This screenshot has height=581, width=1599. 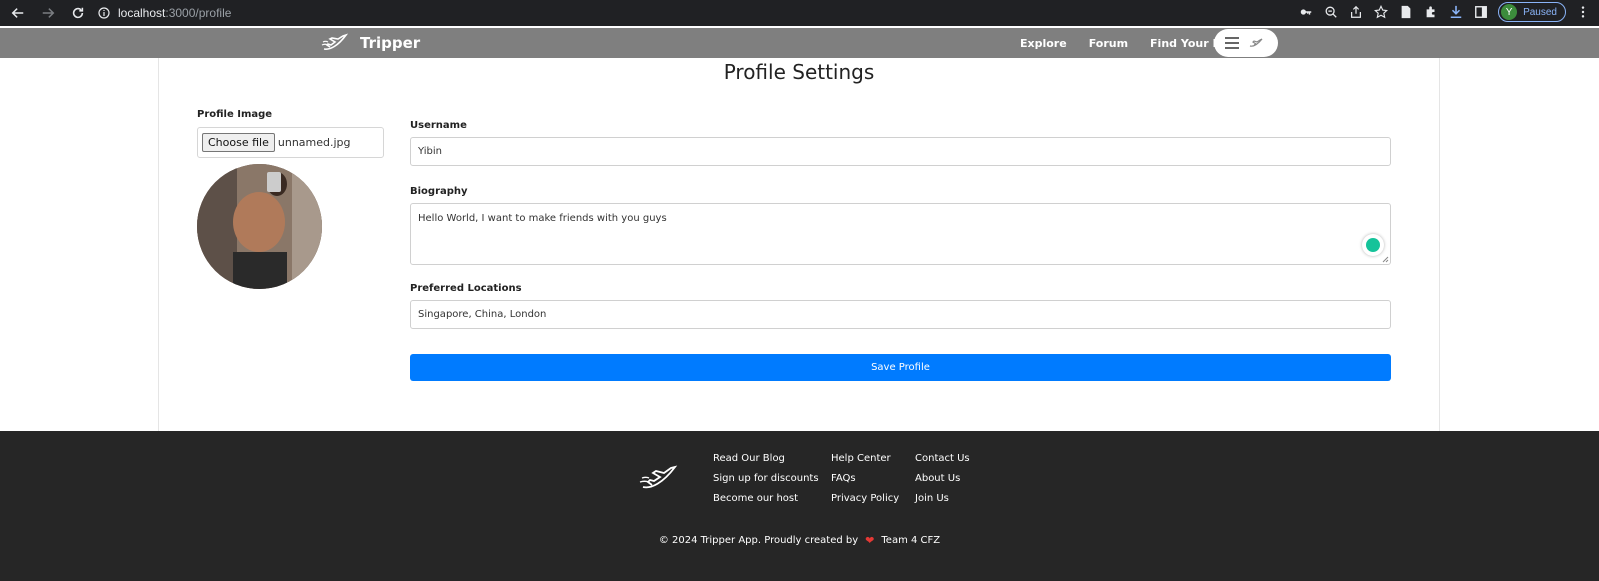 I want to click on plane-logo-icon, so click(x=335, y=41).